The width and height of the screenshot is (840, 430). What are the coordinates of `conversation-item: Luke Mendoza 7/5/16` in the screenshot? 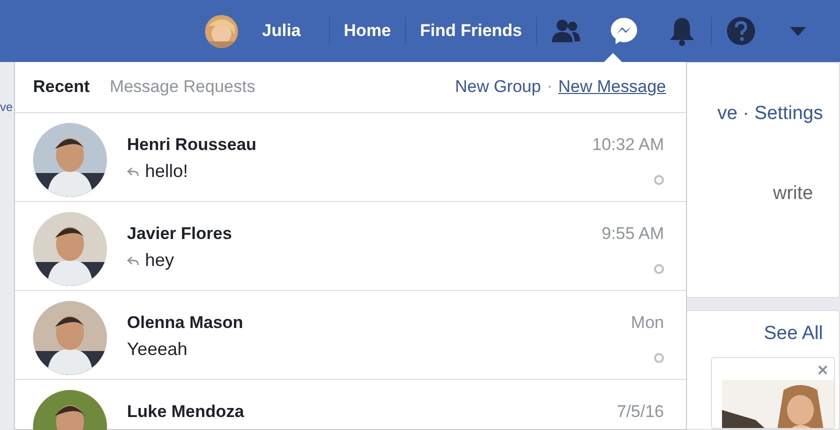 It's located at (350, 405).